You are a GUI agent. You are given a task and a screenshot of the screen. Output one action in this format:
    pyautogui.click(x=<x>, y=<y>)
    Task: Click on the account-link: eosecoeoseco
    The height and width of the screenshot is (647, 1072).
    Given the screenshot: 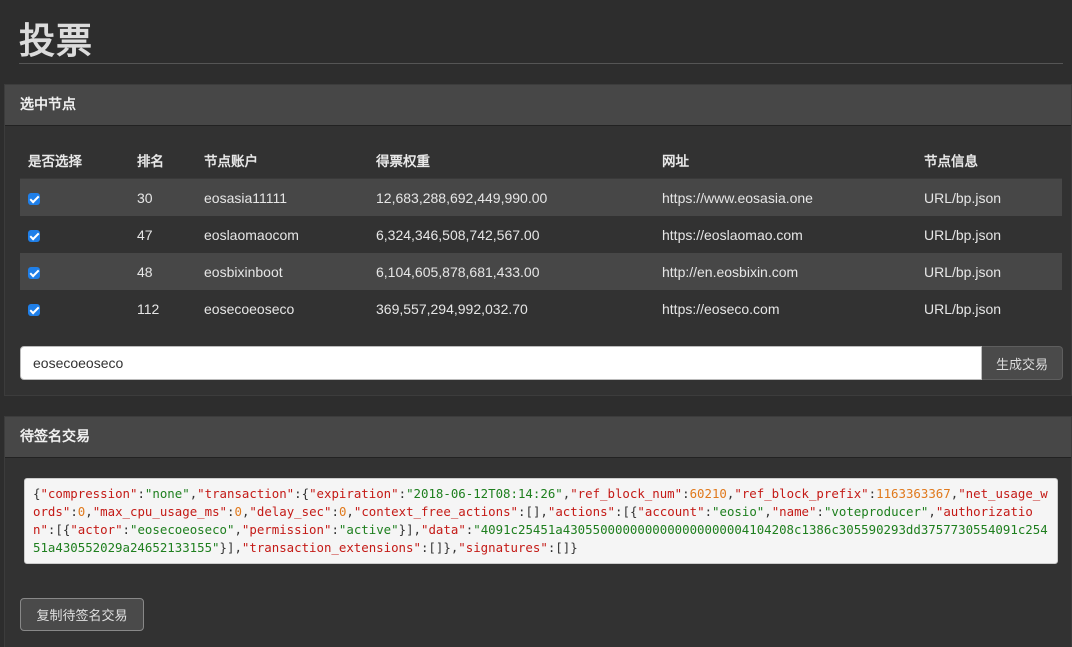 What is the action you would take?
    pyautogui.click(x=282, y=308)
    